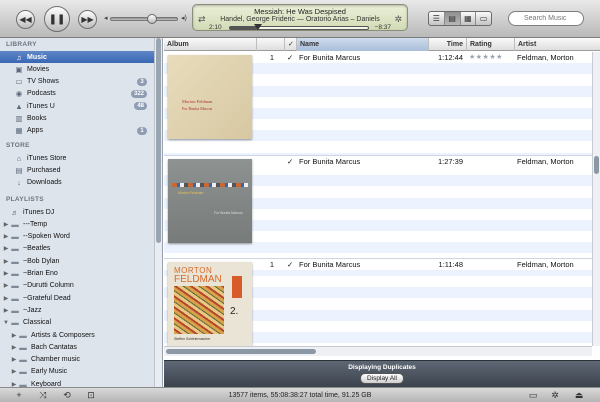 The image size is (600, 402). What do you see at coordinates (596, 165) in the screenshot?
I see `tracklist-vertical-thumb` at bounding box center [596, 165].